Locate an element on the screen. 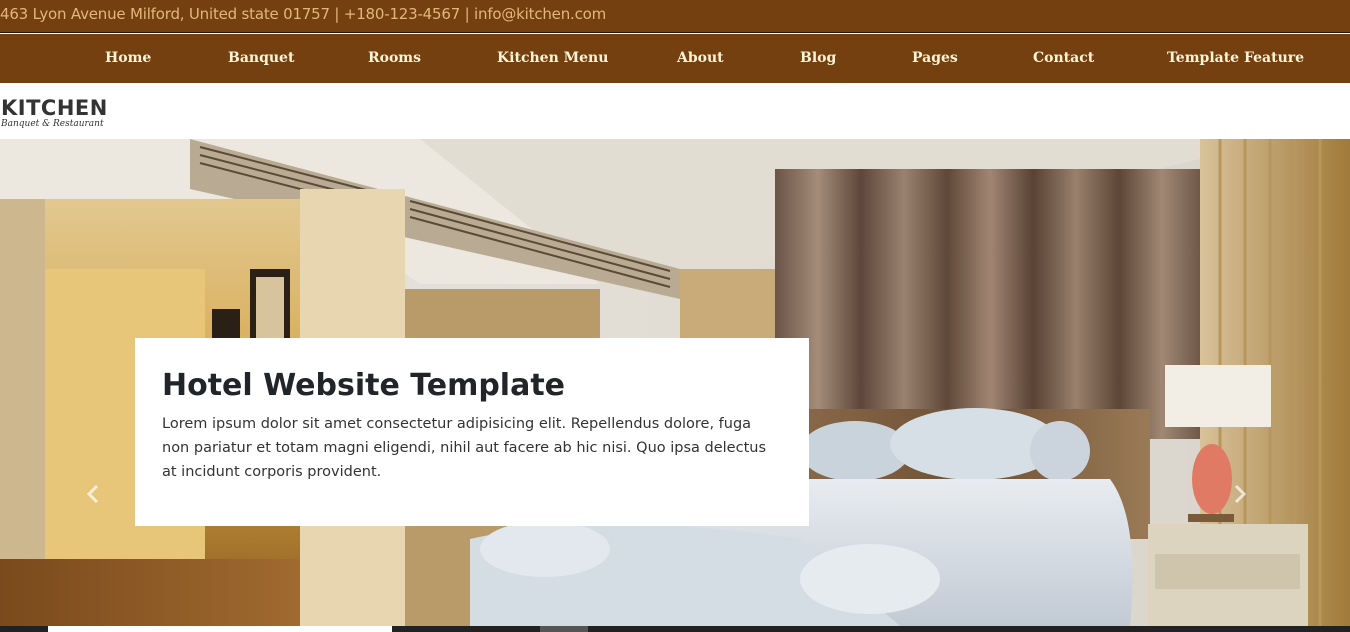 This screenshot has width=1350, height=632. nav-pages: Pages is located at coordinates (935, 58).